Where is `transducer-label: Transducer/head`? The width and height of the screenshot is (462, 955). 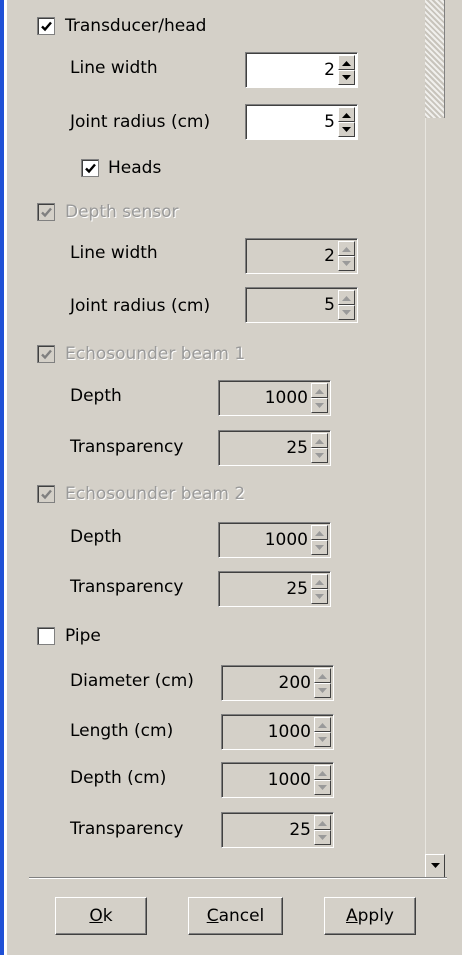 transducer-label: Transducer/head is located at coordinates (136, 26).